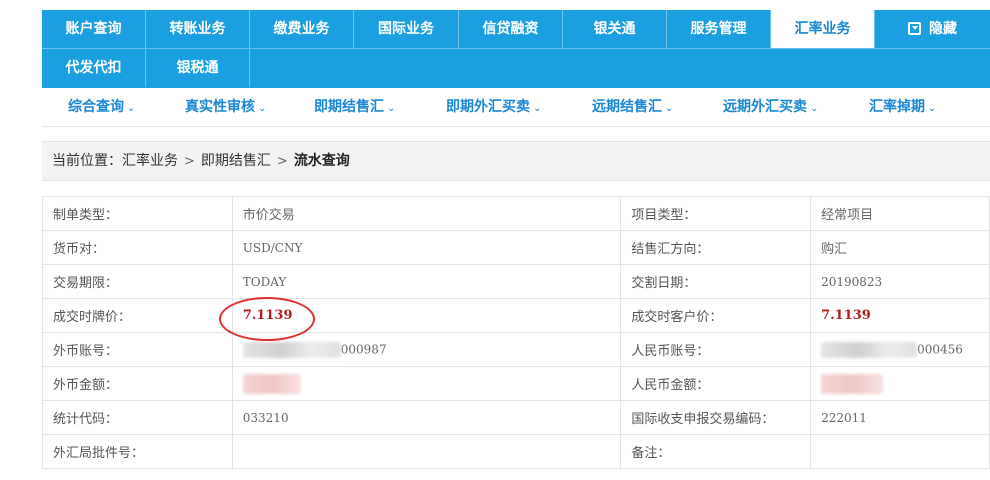 The image size is (990, 480). I want to click on field-value: USD/CNY, so click(426, 247).